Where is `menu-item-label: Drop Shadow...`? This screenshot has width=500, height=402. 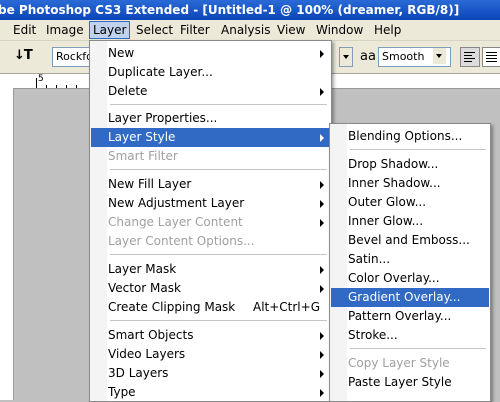 menu-item-label: Drop Shadow... is located at coordinates (393, 164).